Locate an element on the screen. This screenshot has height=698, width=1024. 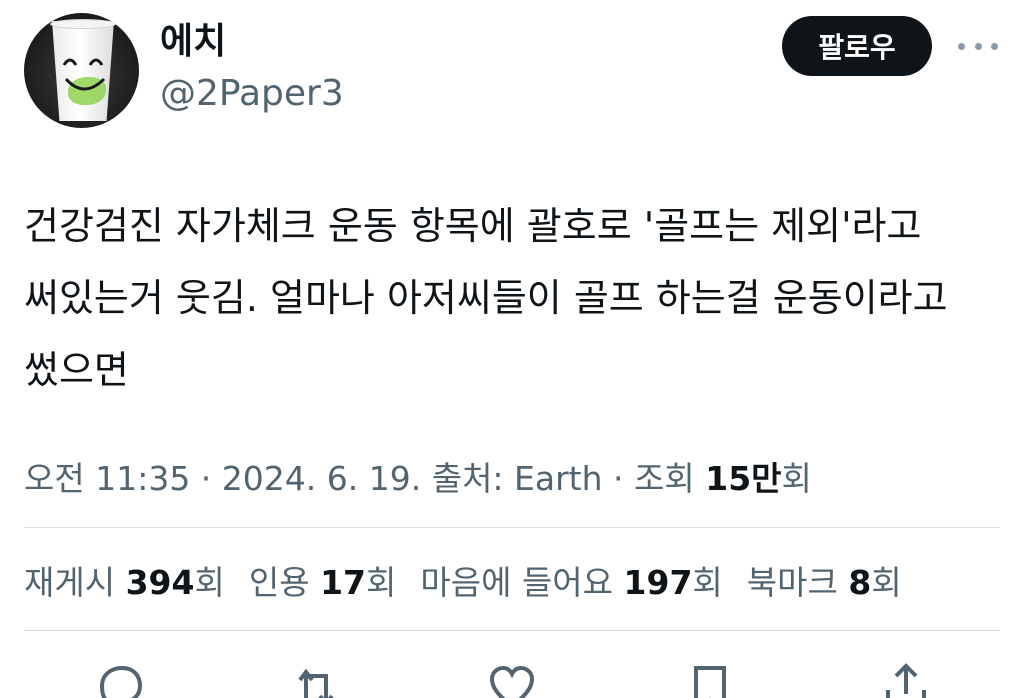
more-options-icon is located at coordinates (978, 46).